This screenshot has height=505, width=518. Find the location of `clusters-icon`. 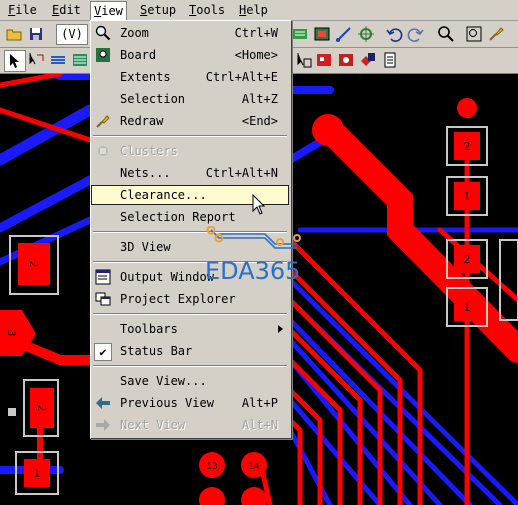

clusters-icon is located at coordinates (103, 151).